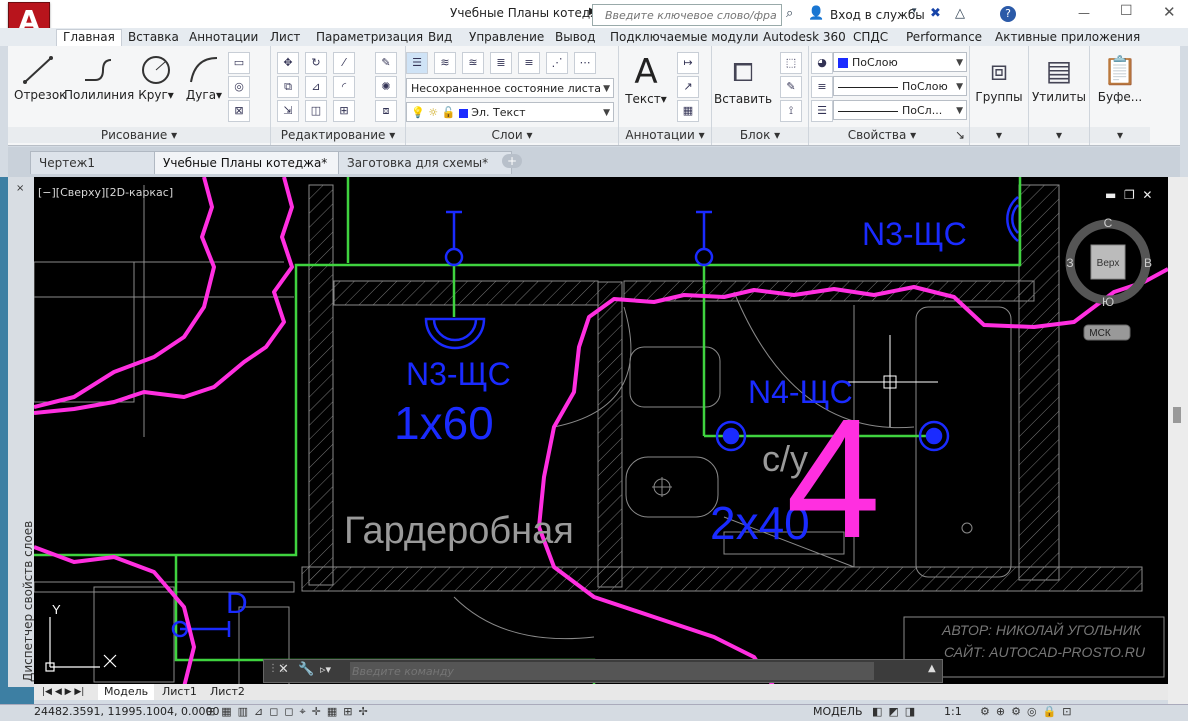  I want to click on polyline-button: Полилиния, so click(99, 78).